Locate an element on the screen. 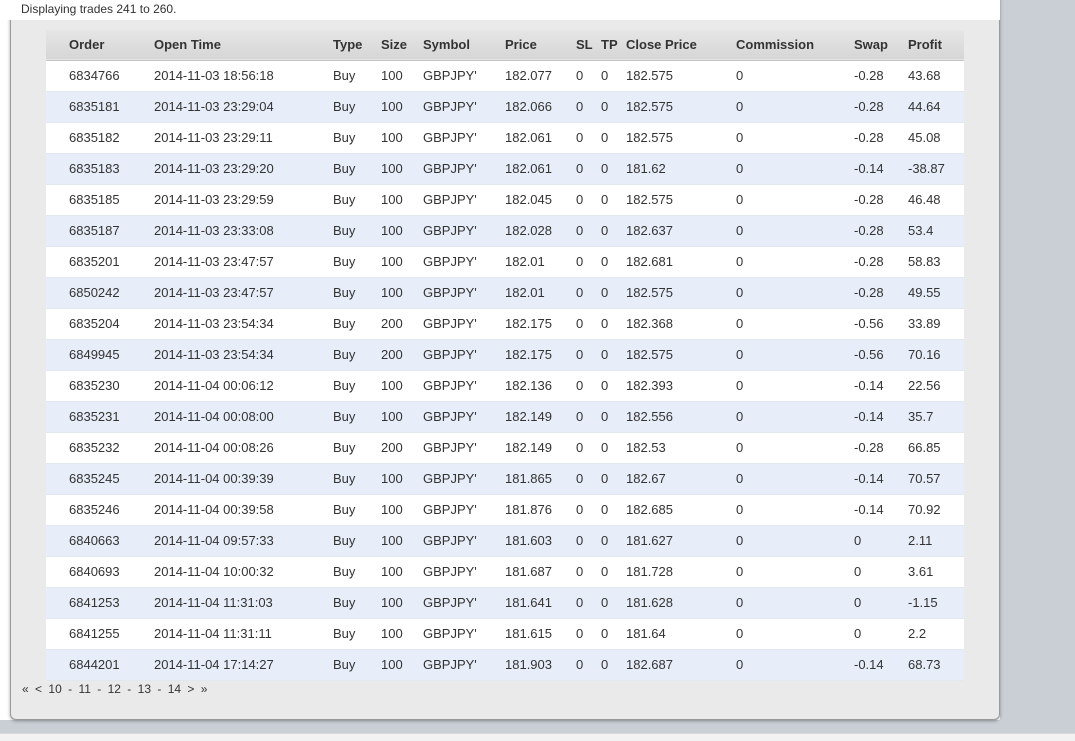  pager-last-link: » is located at coordinates (204, 689).